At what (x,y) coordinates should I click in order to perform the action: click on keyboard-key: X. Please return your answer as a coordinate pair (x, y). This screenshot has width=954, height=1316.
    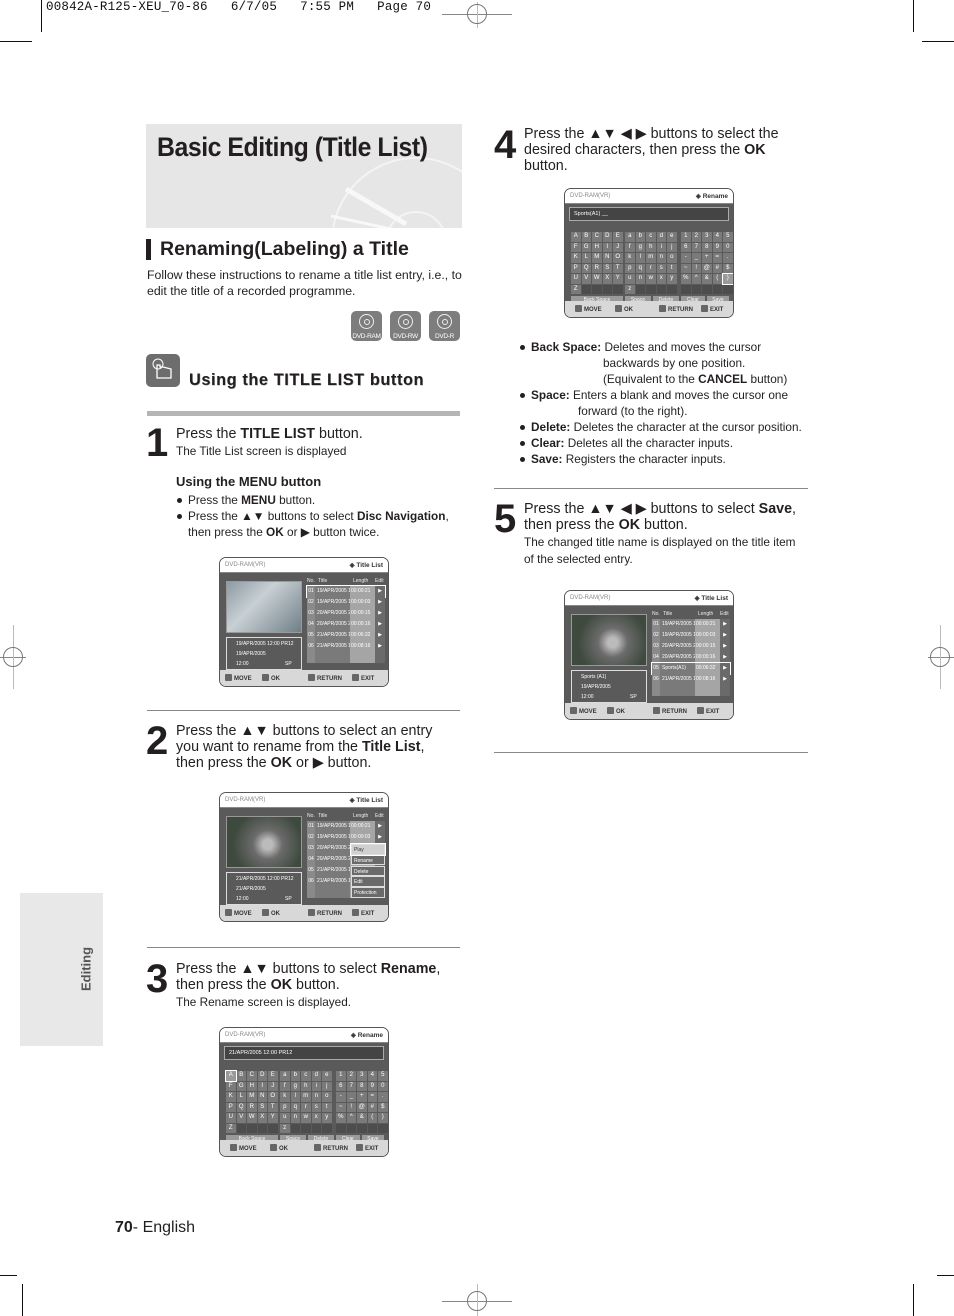
    Looking at the image, I should click on (607, 279).